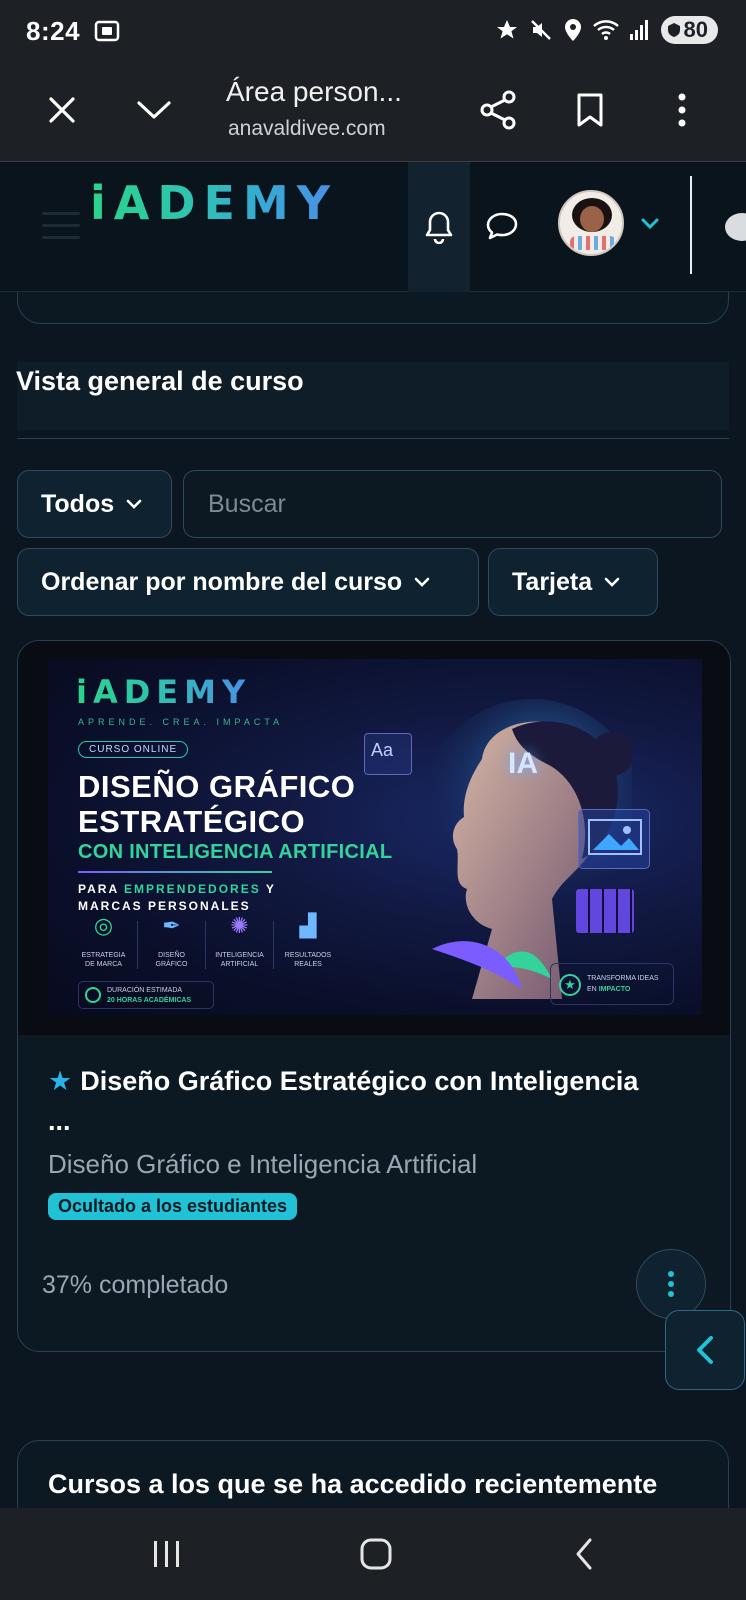 This screenshot has height=1600, width=746. Describe the element at coordinates (638, 30) in the screenshot. I see `signal-icon` at that location.